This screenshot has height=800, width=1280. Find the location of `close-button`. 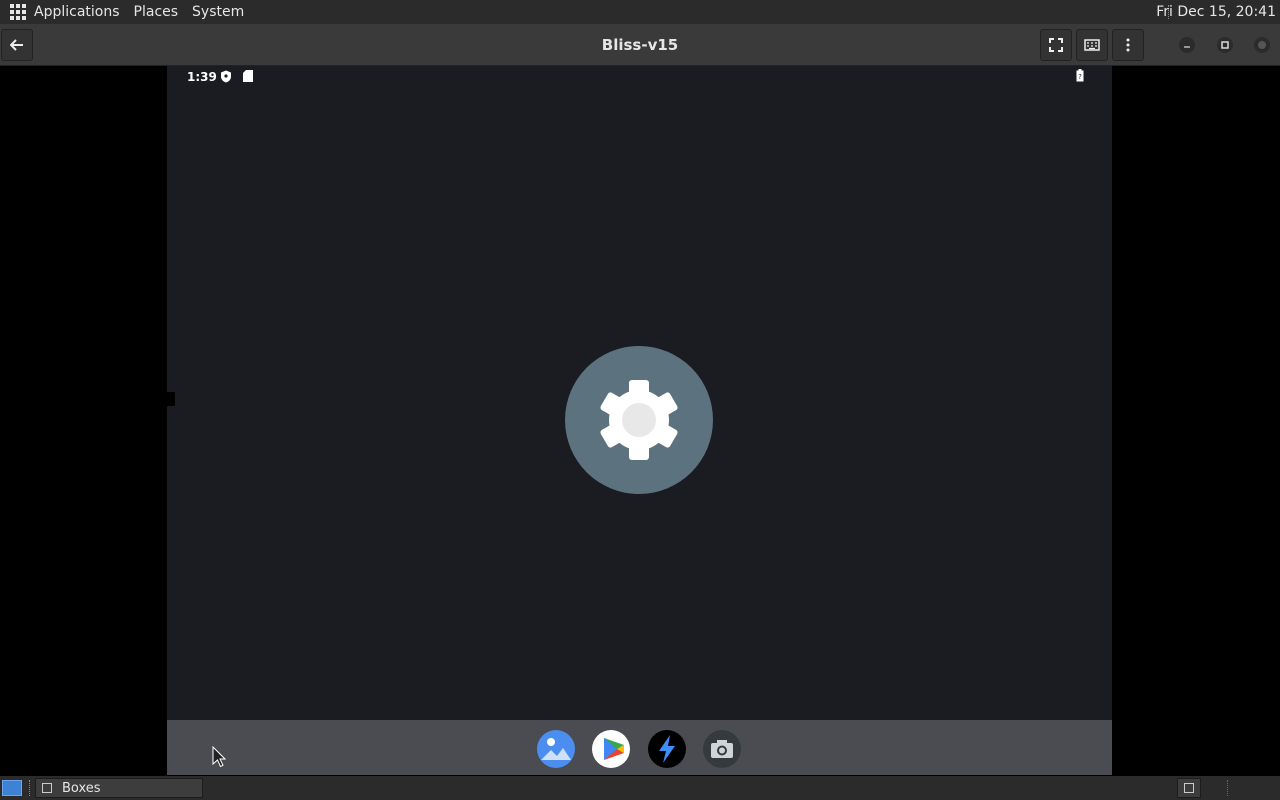

close-button is located at coordinates (1262, 45).